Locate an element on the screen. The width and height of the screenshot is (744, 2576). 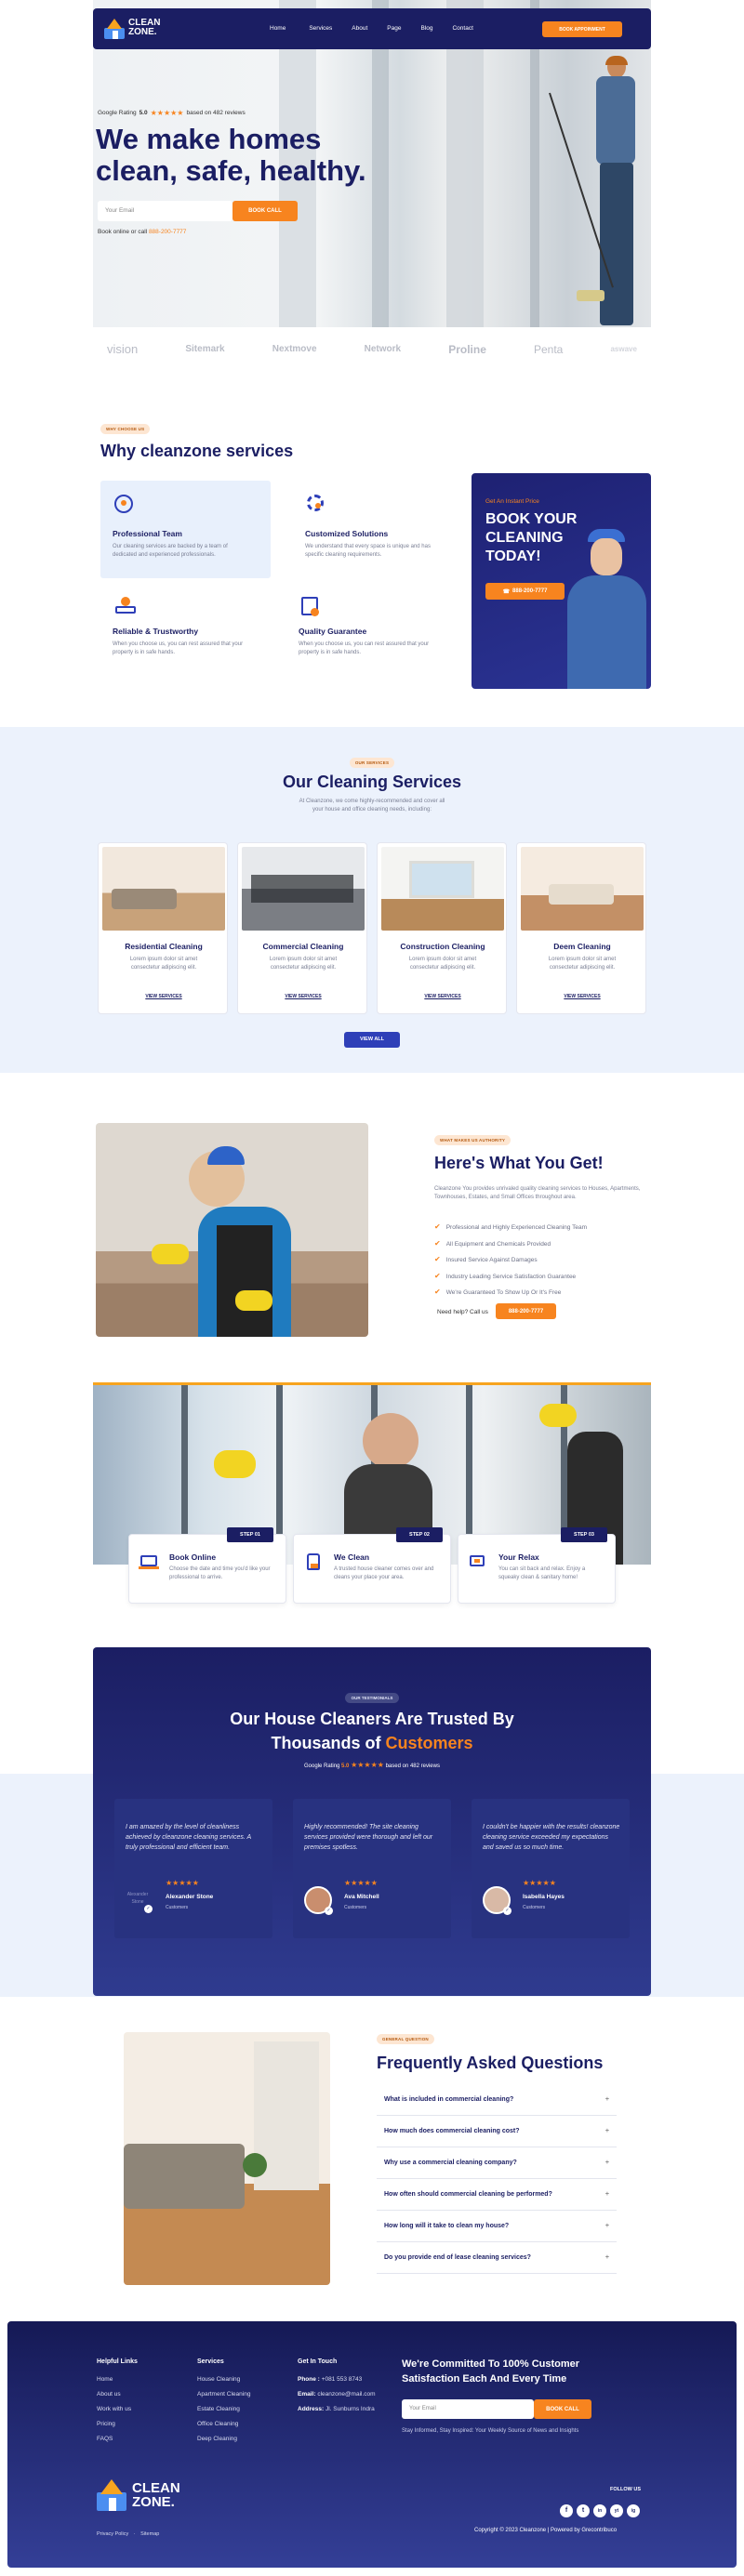
services-title: Our Cleaning Services is located at coordinates (372, 782).